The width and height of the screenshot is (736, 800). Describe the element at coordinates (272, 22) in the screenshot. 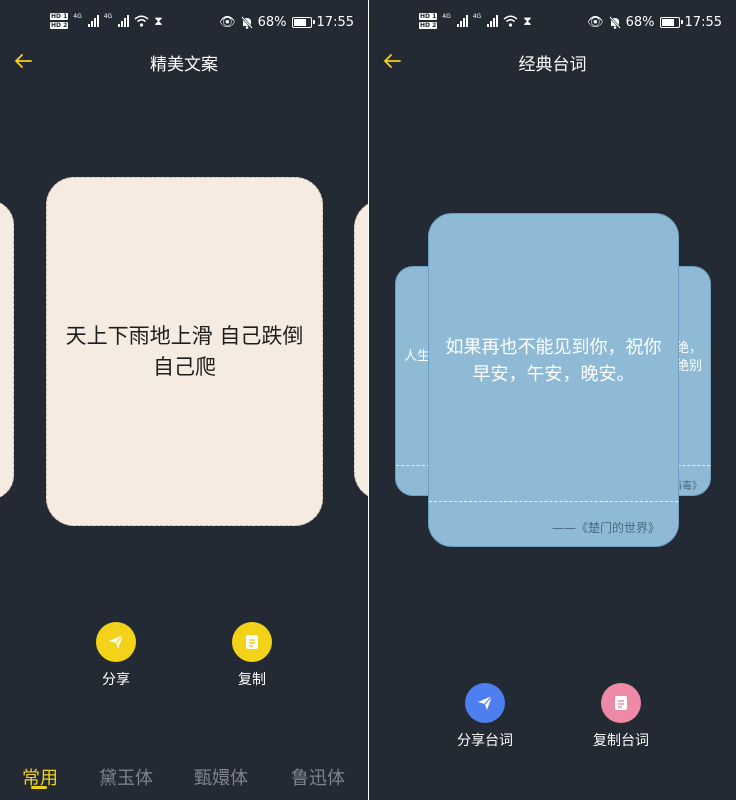

I see `battery-percent: 68%` at that location.